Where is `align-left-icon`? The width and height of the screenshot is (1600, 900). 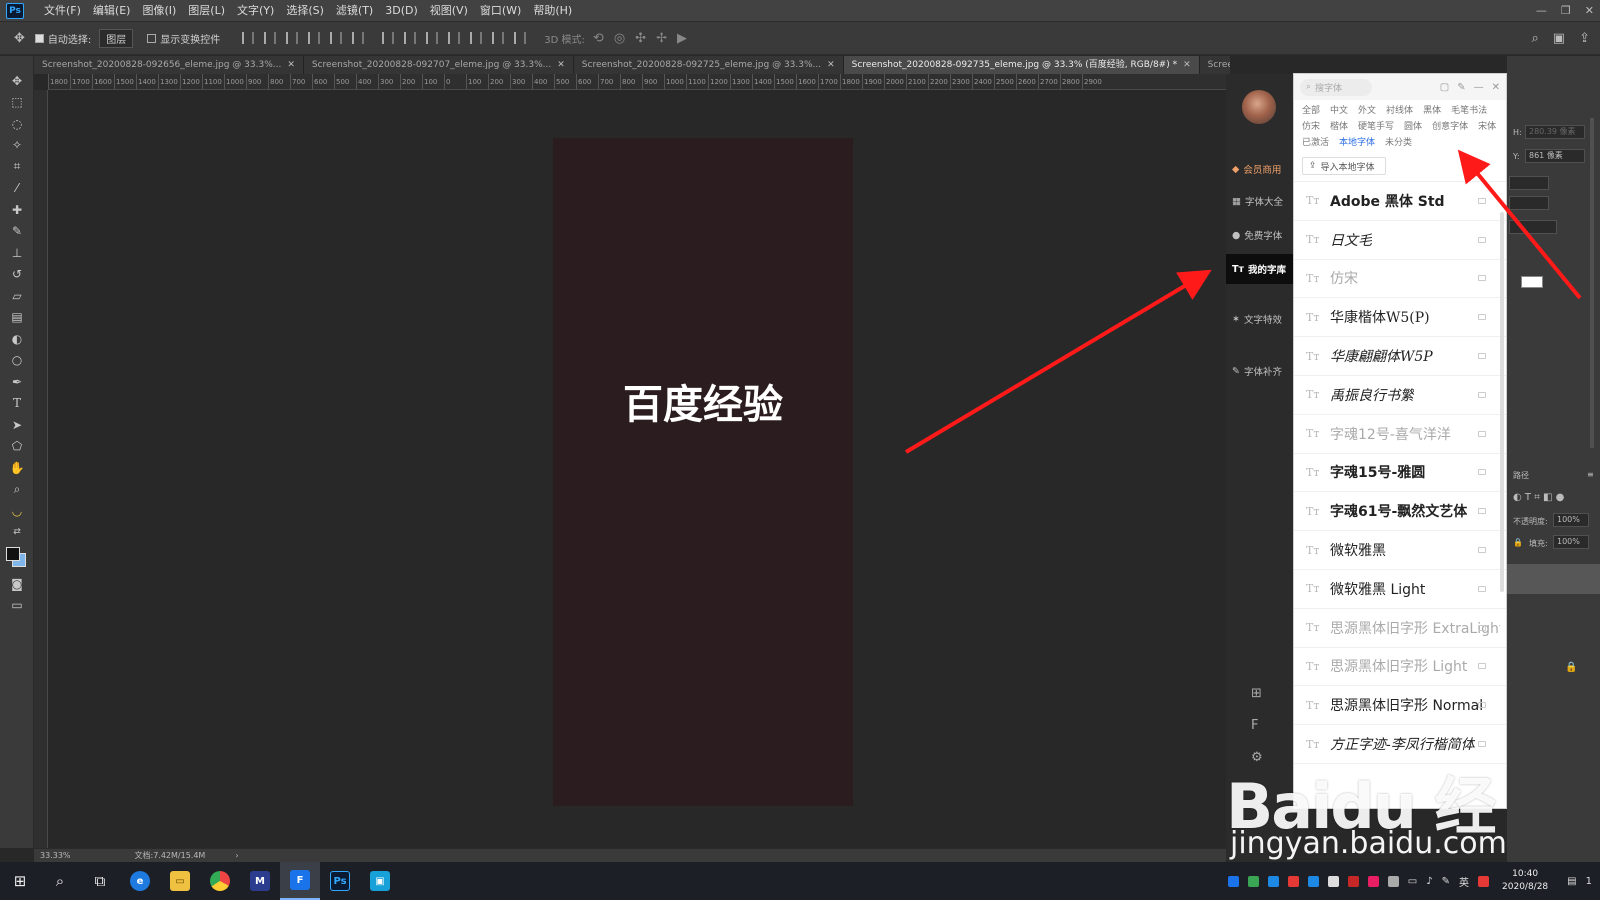 align-left-icon is located at coordinates (314, 38).